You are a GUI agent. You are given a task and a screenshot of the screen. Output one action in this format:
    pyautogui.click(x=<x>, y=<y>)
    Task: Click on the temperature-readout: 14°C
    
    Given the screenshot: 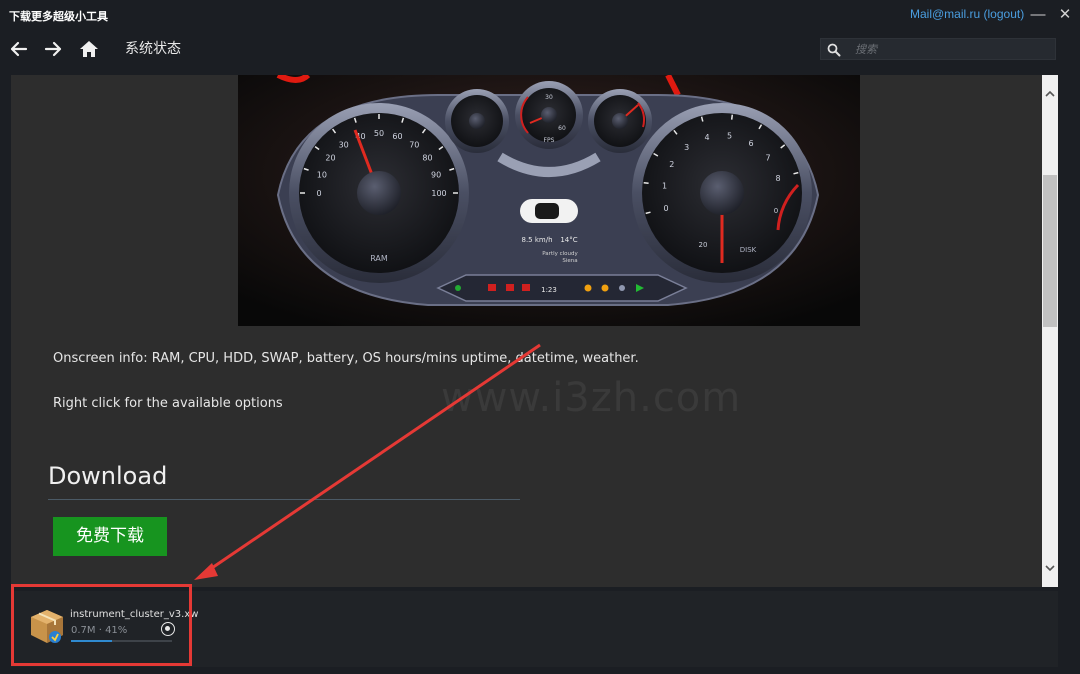 What is the action you would take?
    pyautogui.click(x=568, y=240)
    